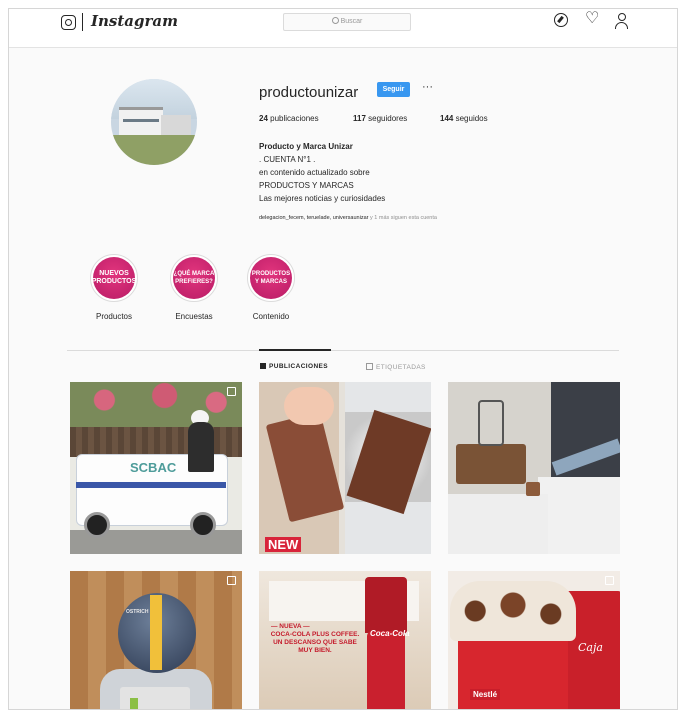 The height and width of the screenshot is (716, 683). What do you see at coordinates (534, 640) in the screenshot?
I see `post-thumbnail: Caja Nestlé` at bounding box center [534, 640].